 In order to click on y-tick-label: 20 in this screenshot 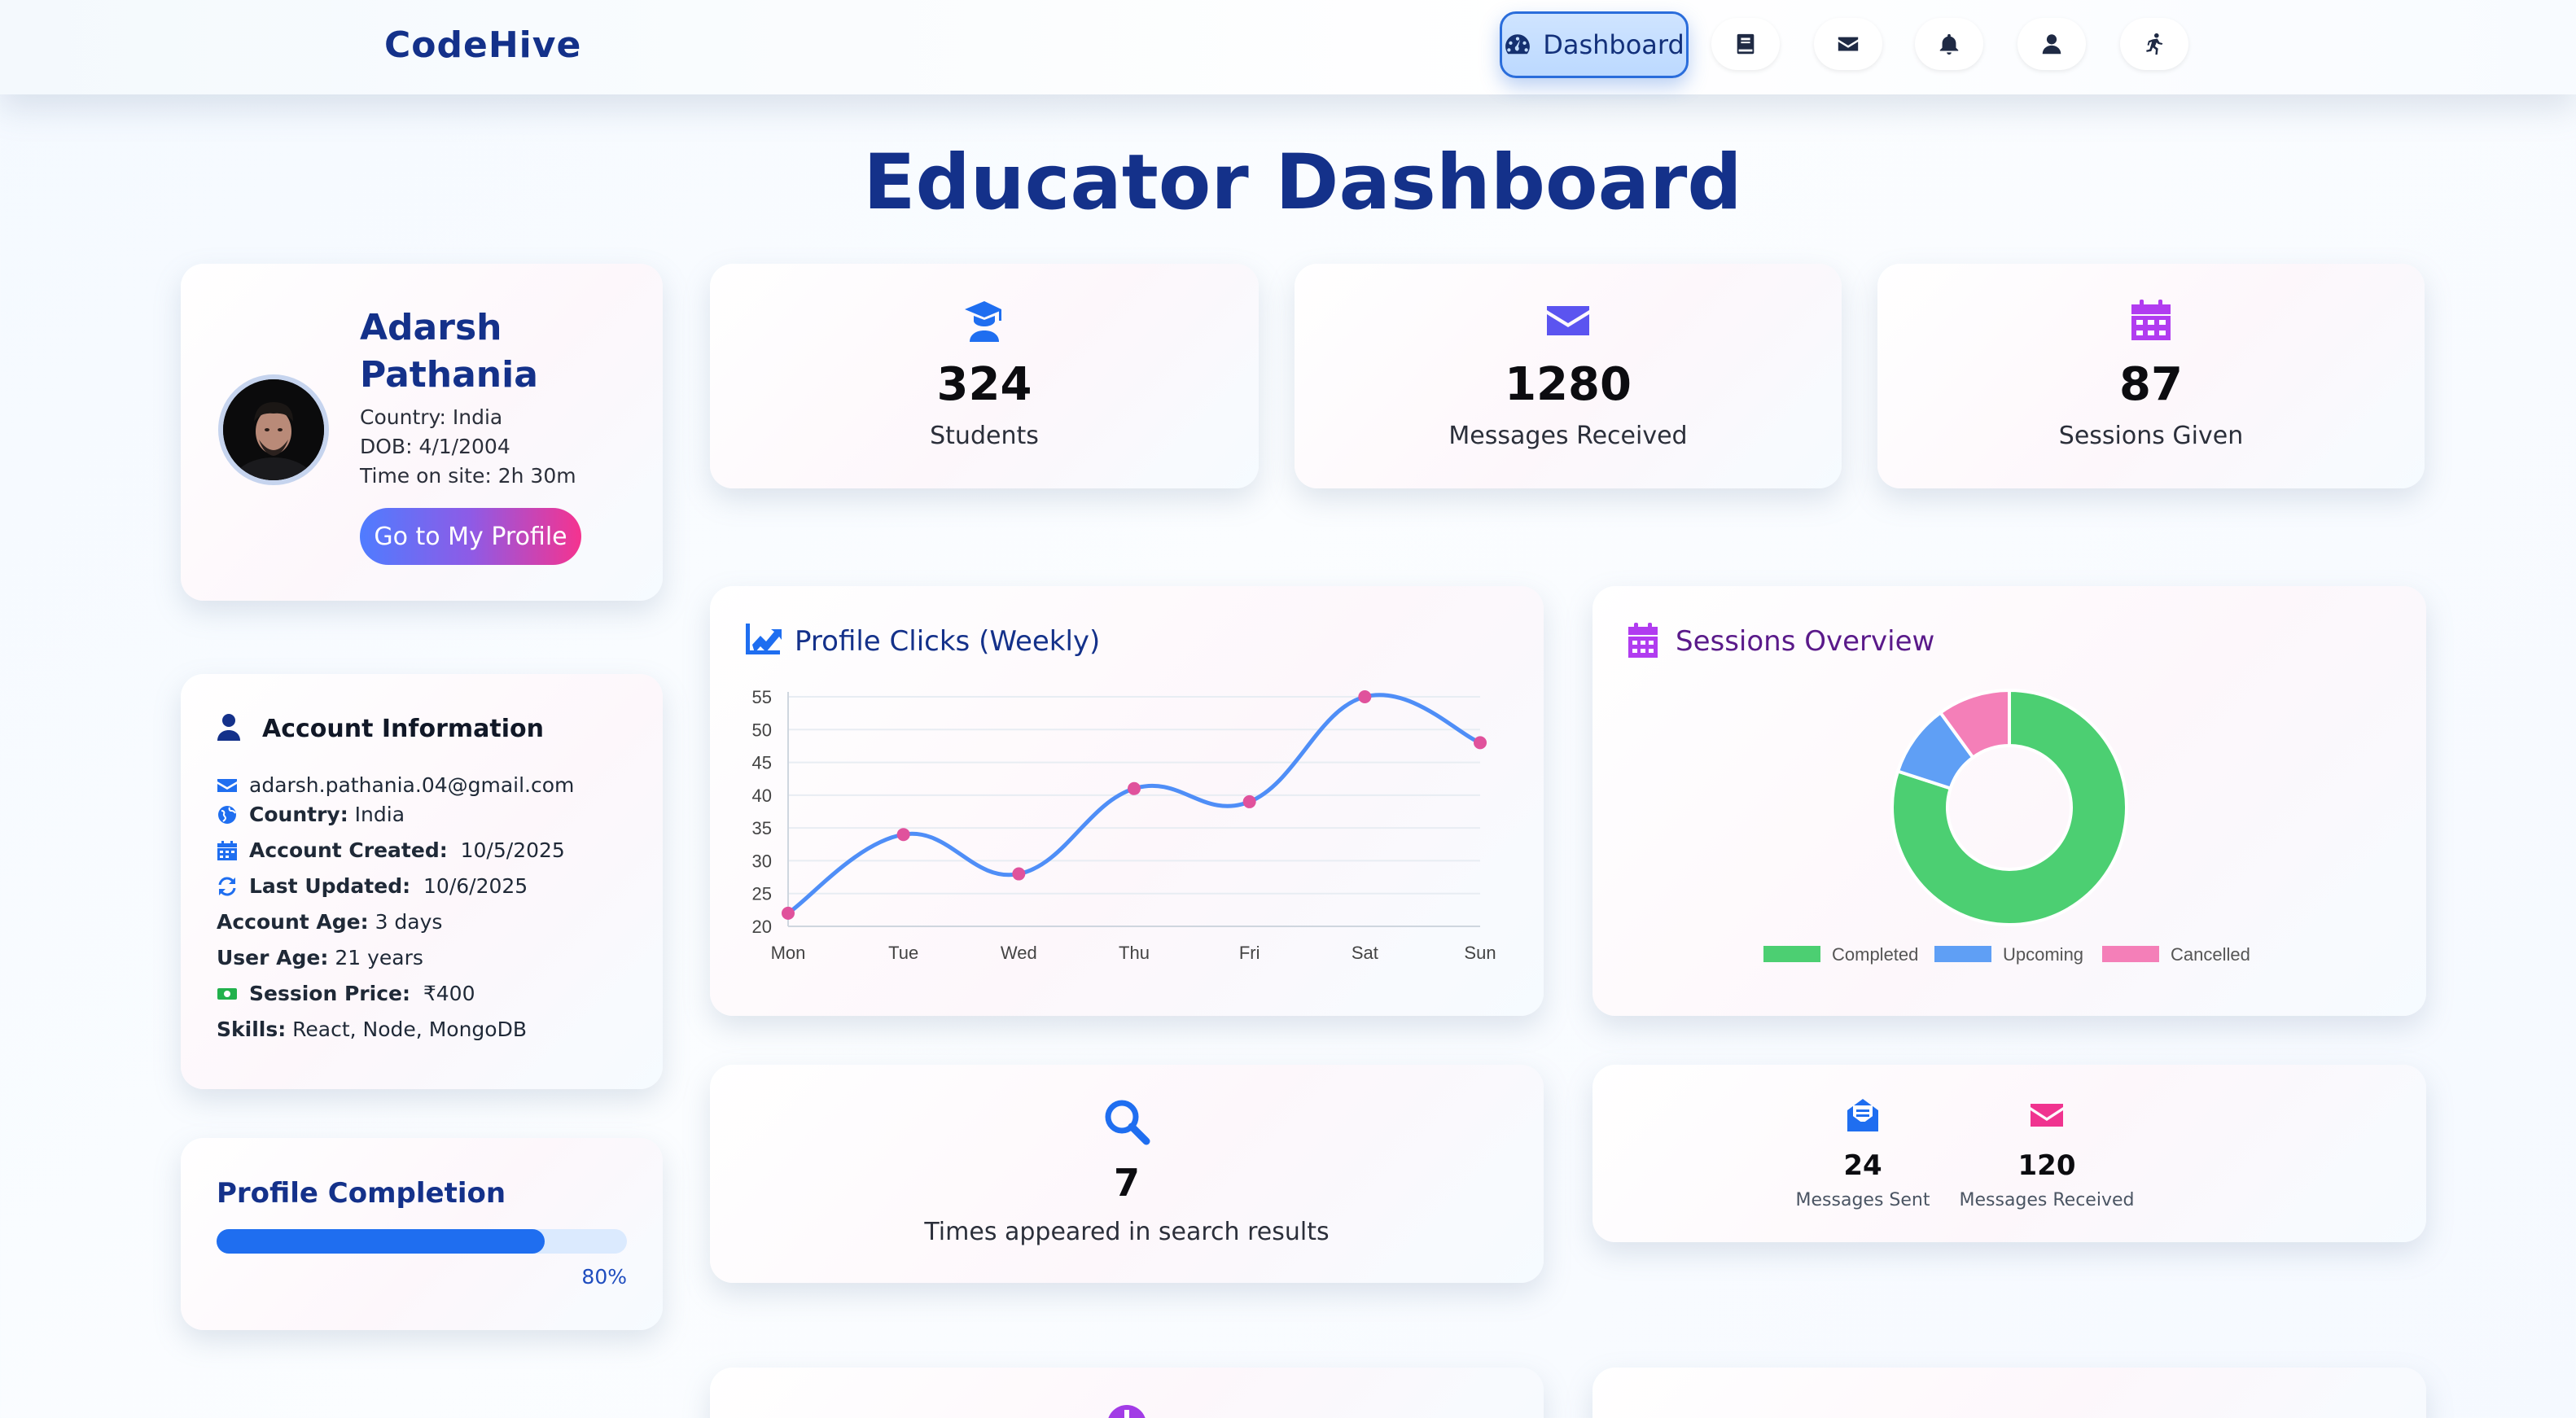, I will do `click(762, 927)`.